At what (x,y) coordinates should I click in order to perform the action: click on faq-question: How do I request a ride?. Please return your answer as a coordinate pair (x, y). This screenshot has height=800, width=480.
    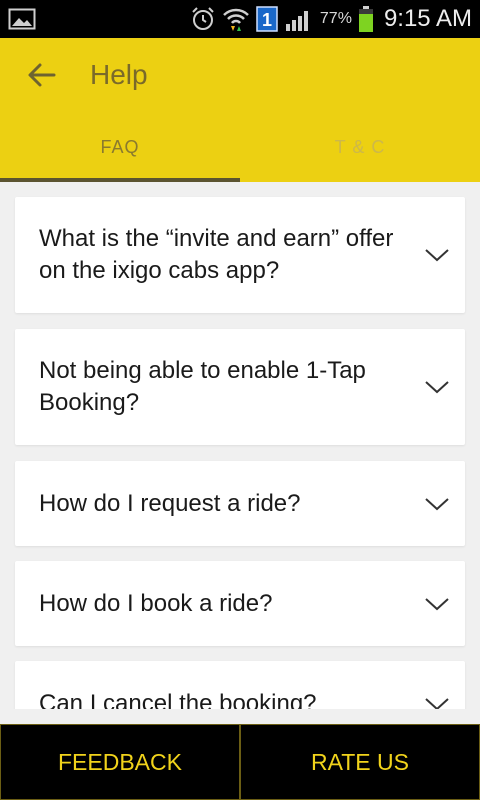
    Looking at the image, I should click on (170, 503).